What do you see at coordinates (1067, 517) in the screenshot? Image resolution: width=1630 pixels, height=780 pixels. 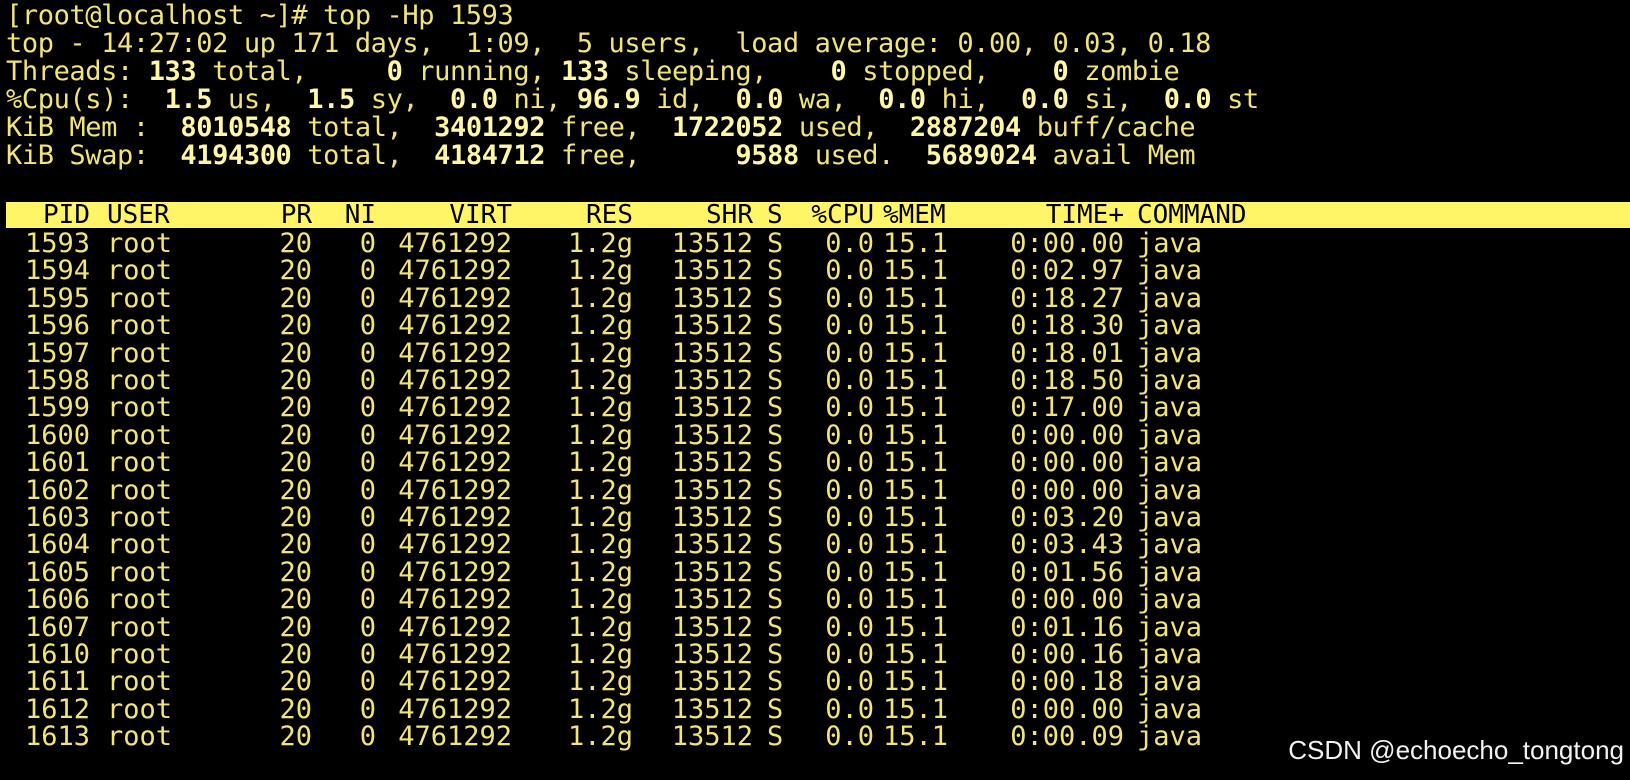 I see `row-time: 0:03.20` at bounding box center [1067, 517].